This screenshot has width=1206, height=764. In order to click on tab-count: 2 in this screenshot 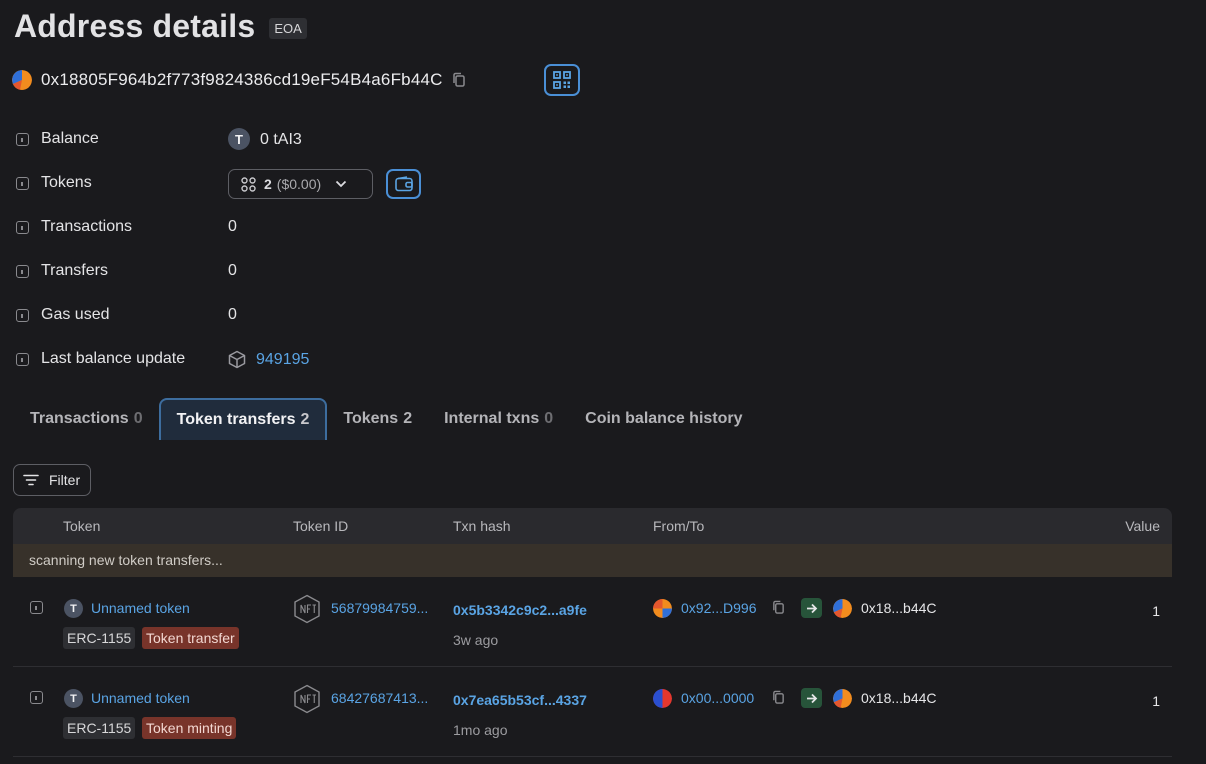, I will do `click(408, 418)`.